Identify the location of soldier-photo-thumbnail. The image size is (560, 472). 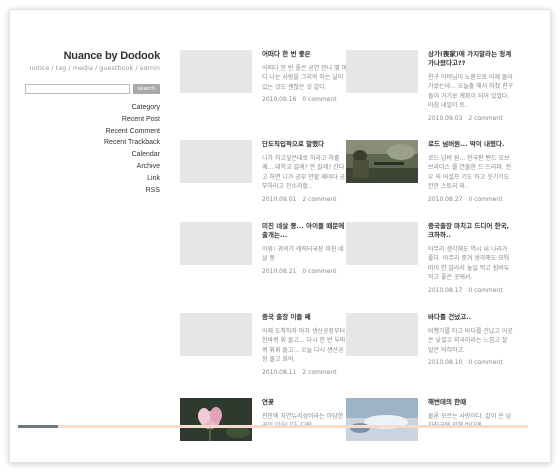
(382, 161).